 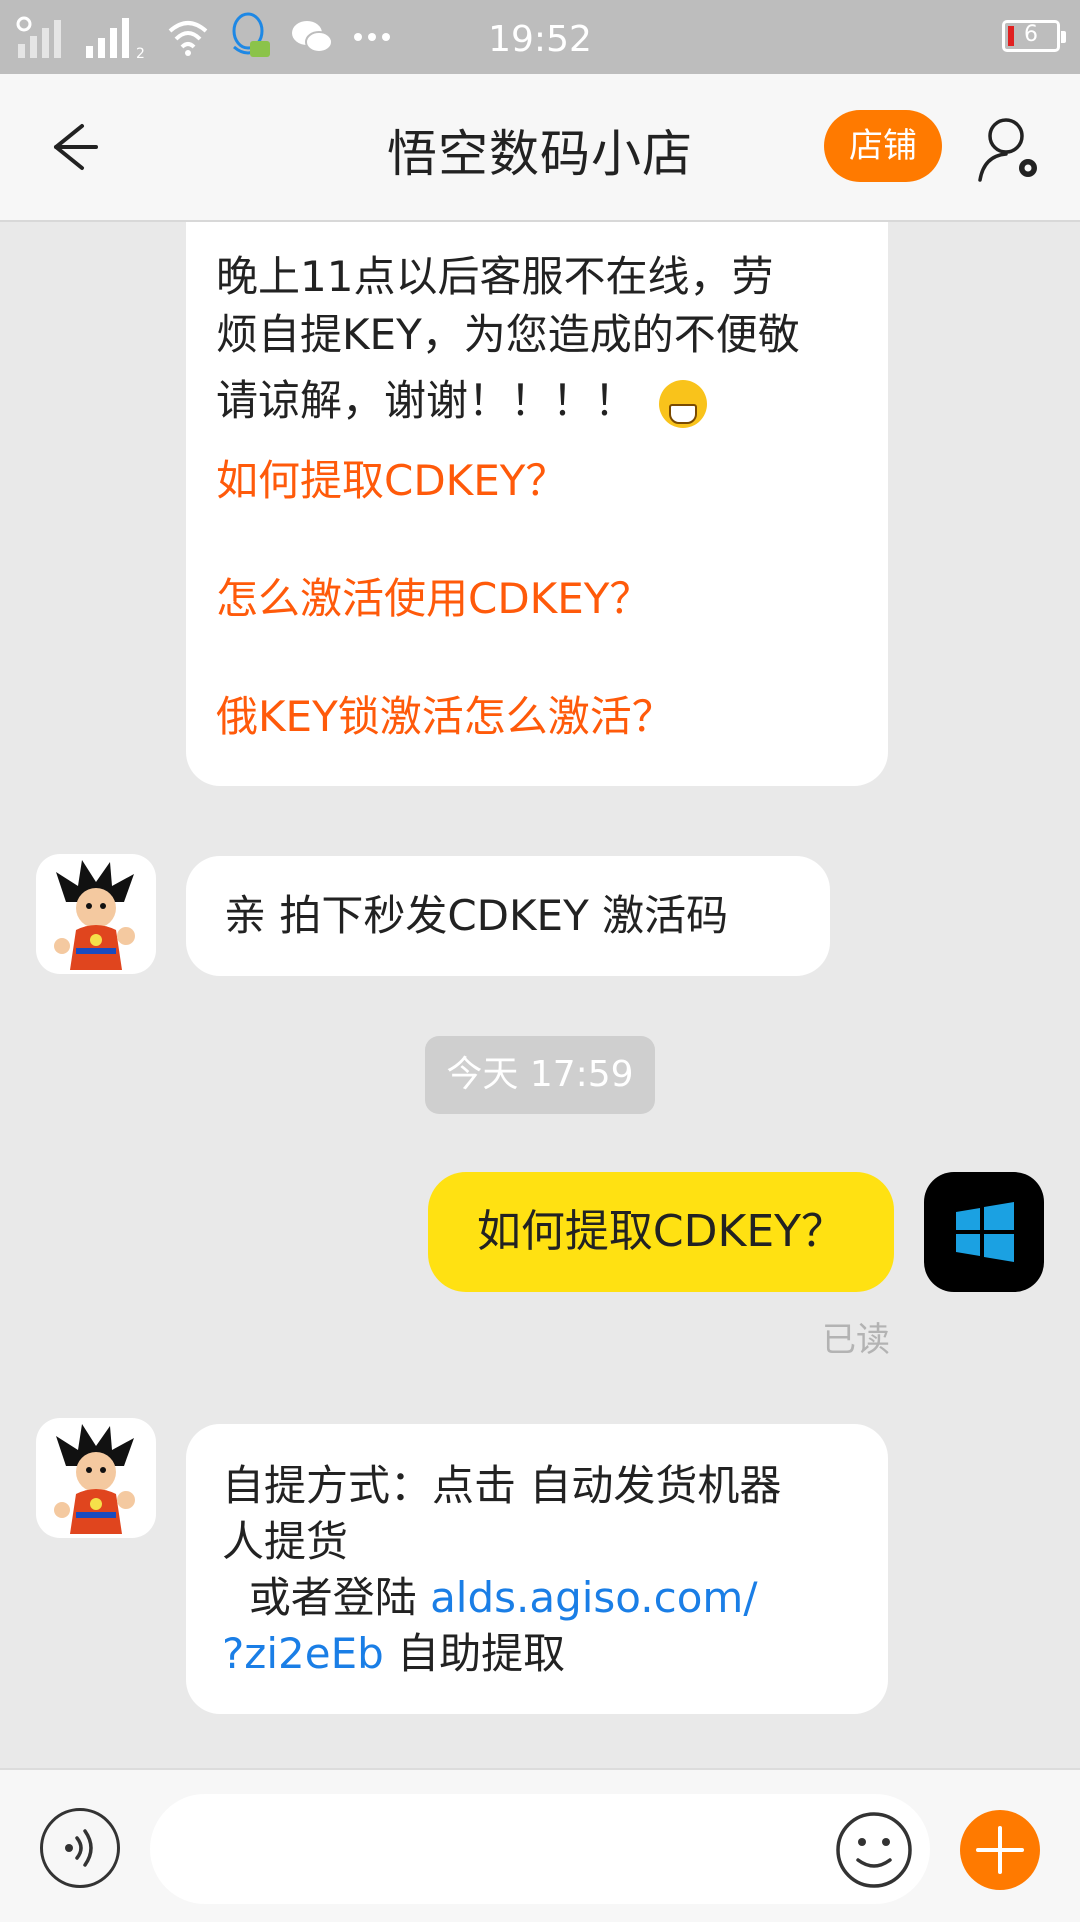 I want to click on faq-link-activate: 怎么激活使用CDKEY？, so click(x=539, y=599).